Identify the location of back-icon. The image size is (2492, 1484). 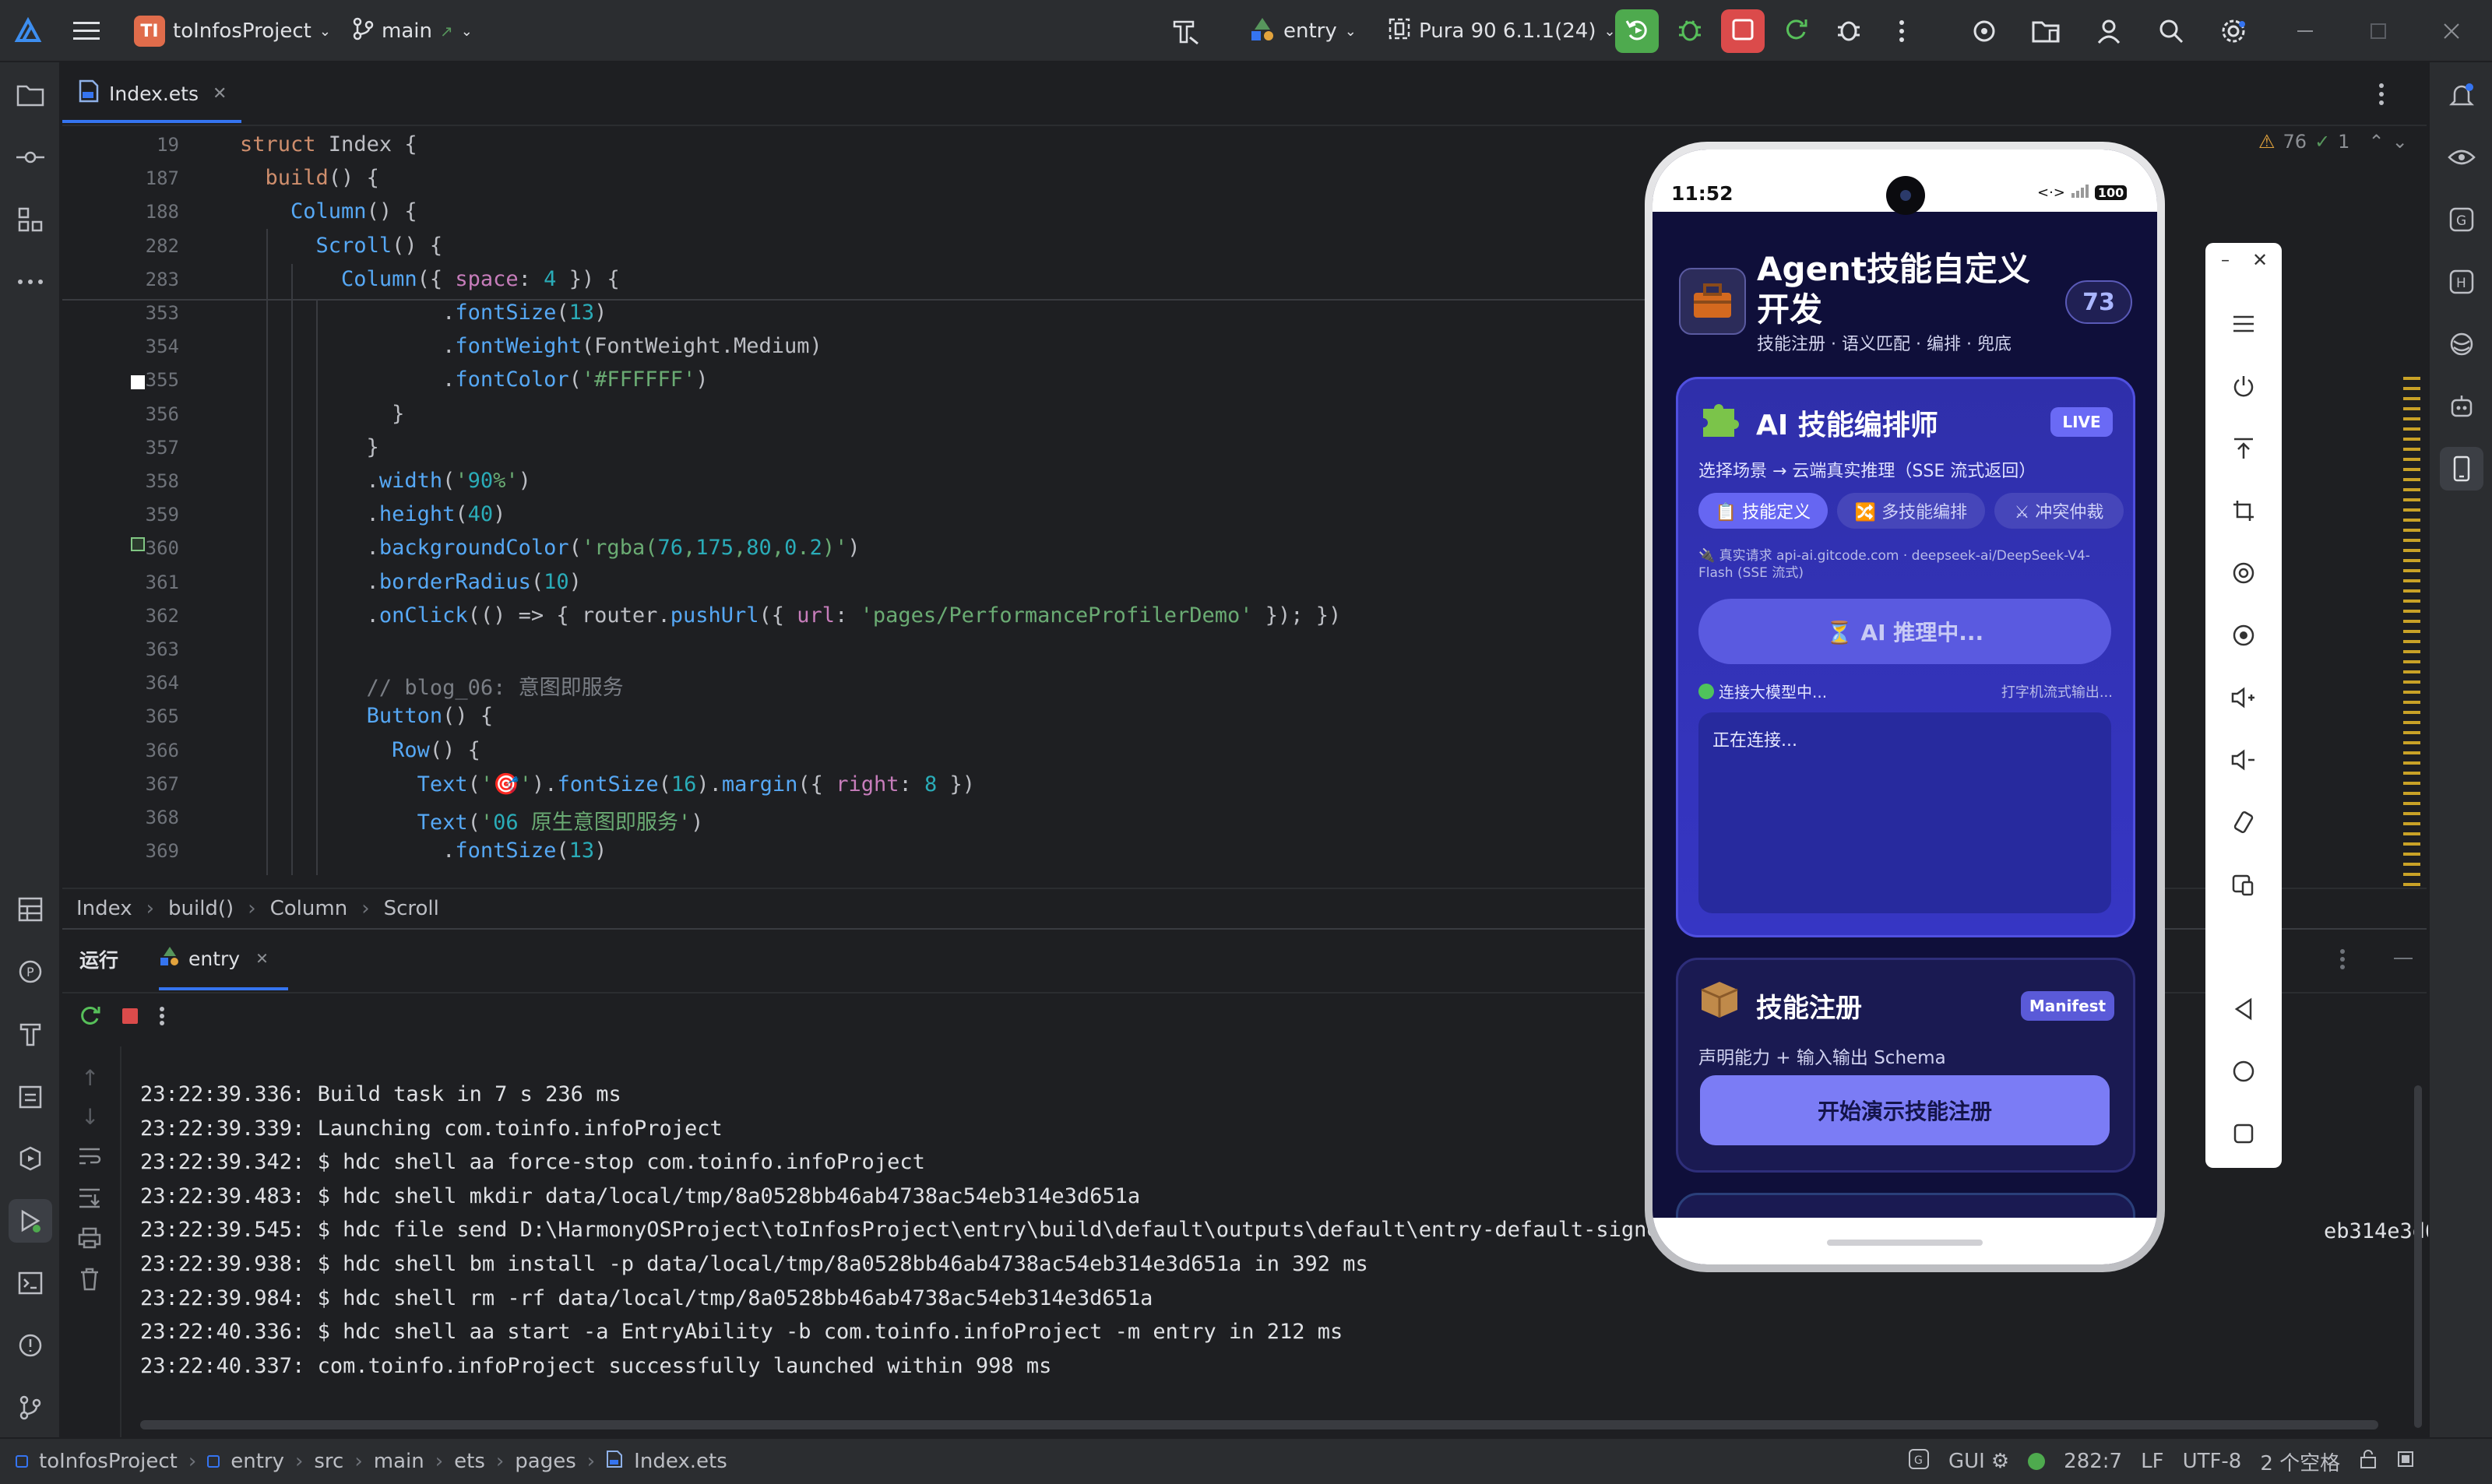
(2243, 1009).